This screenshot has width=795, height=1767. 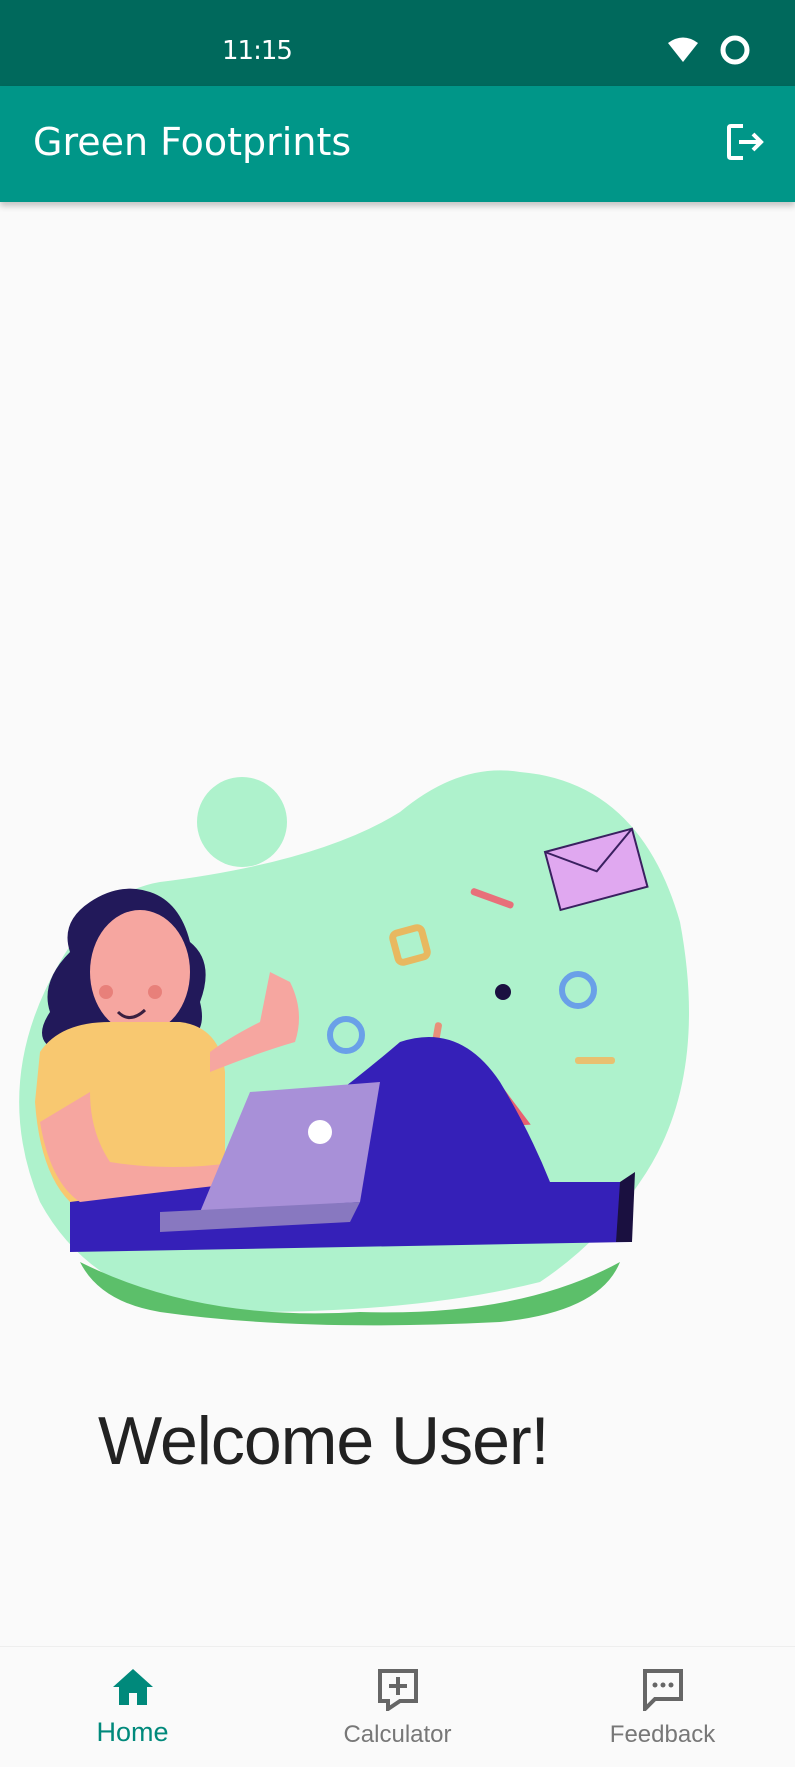 I want to click on feedback-icon, so click(x=663, y=1691).